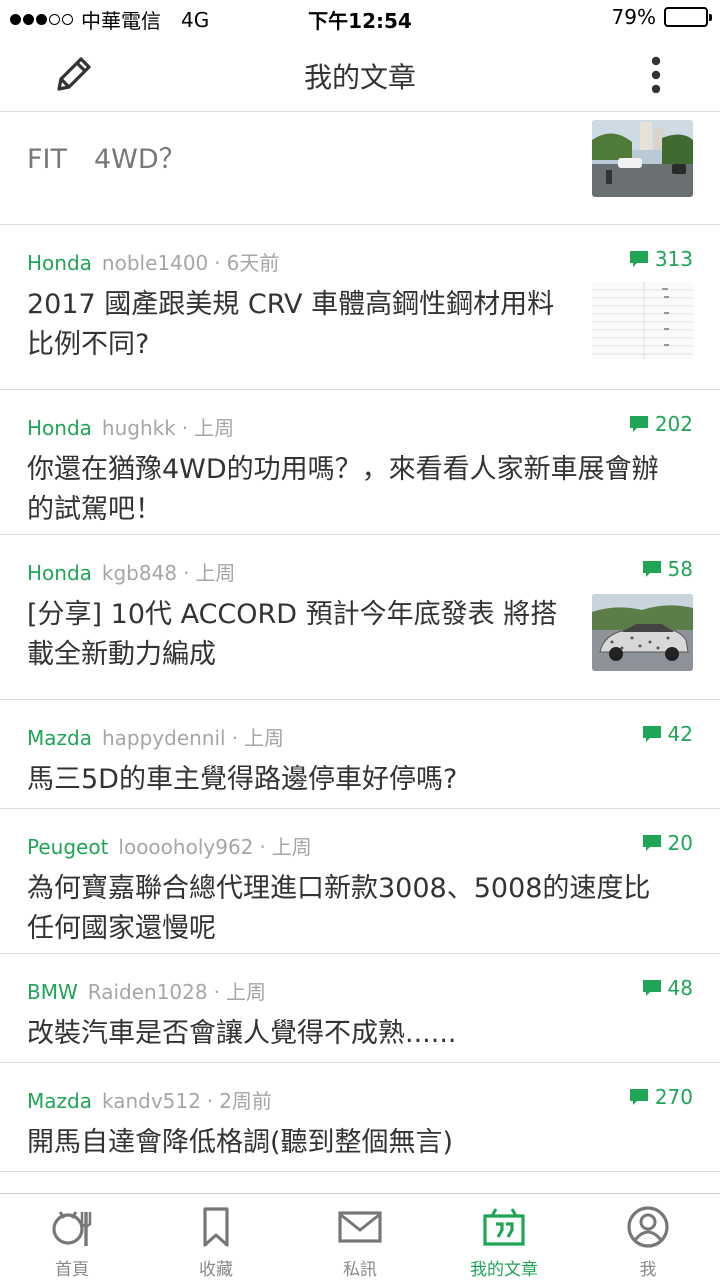 This screenshot has height=1280, width=720. I want to click on author-name: kandv512, so click(151, 1101).